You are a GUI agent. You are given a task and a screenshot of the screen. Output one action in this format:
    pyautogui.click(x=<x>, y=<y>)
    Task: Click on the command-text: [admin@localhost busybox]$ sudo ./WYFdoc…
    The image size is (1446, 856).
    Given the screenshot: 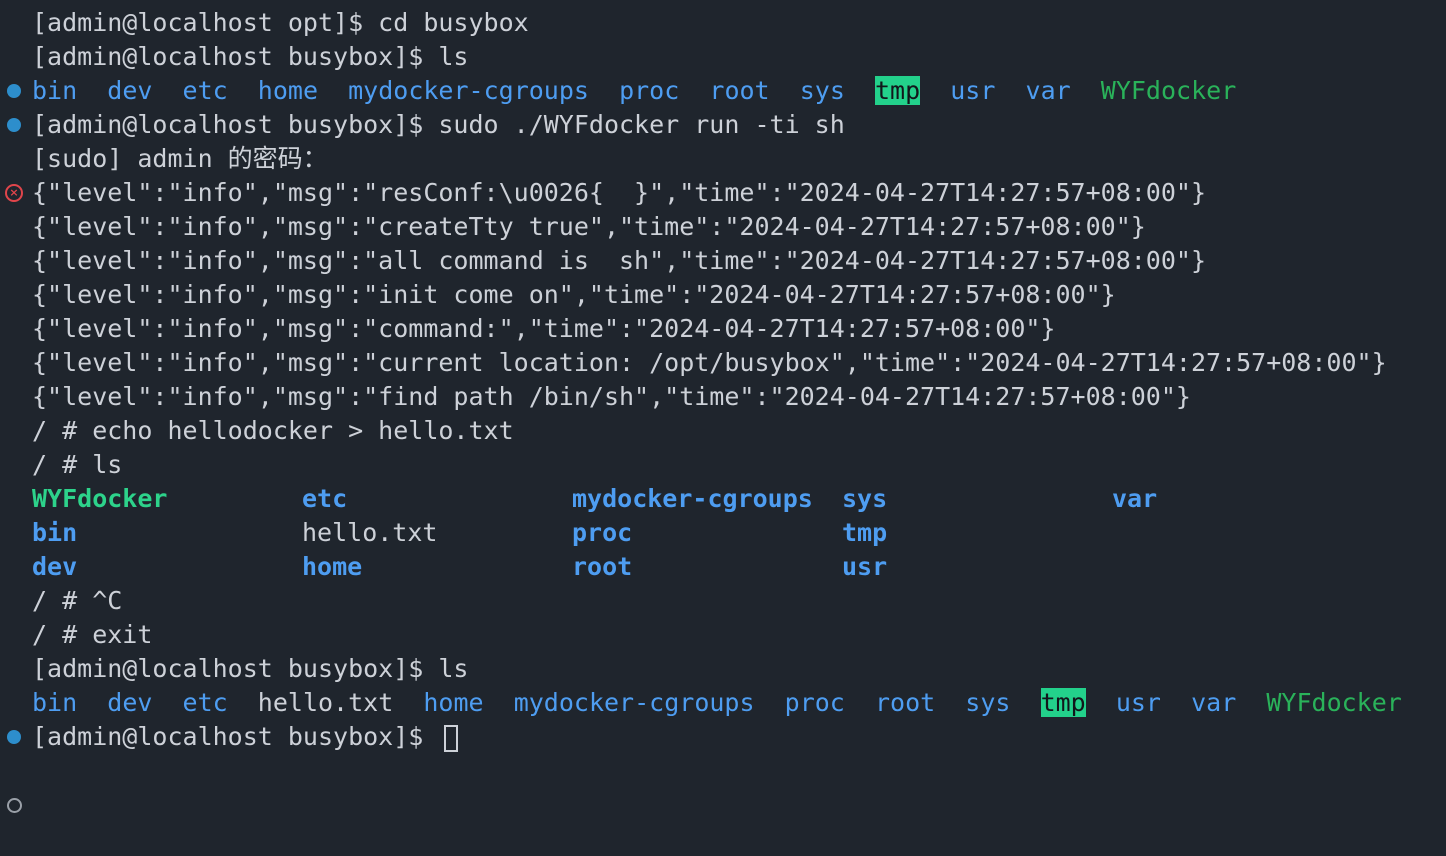 What is the action you would take?
    pyautogui.click(x=438, y=124)
    